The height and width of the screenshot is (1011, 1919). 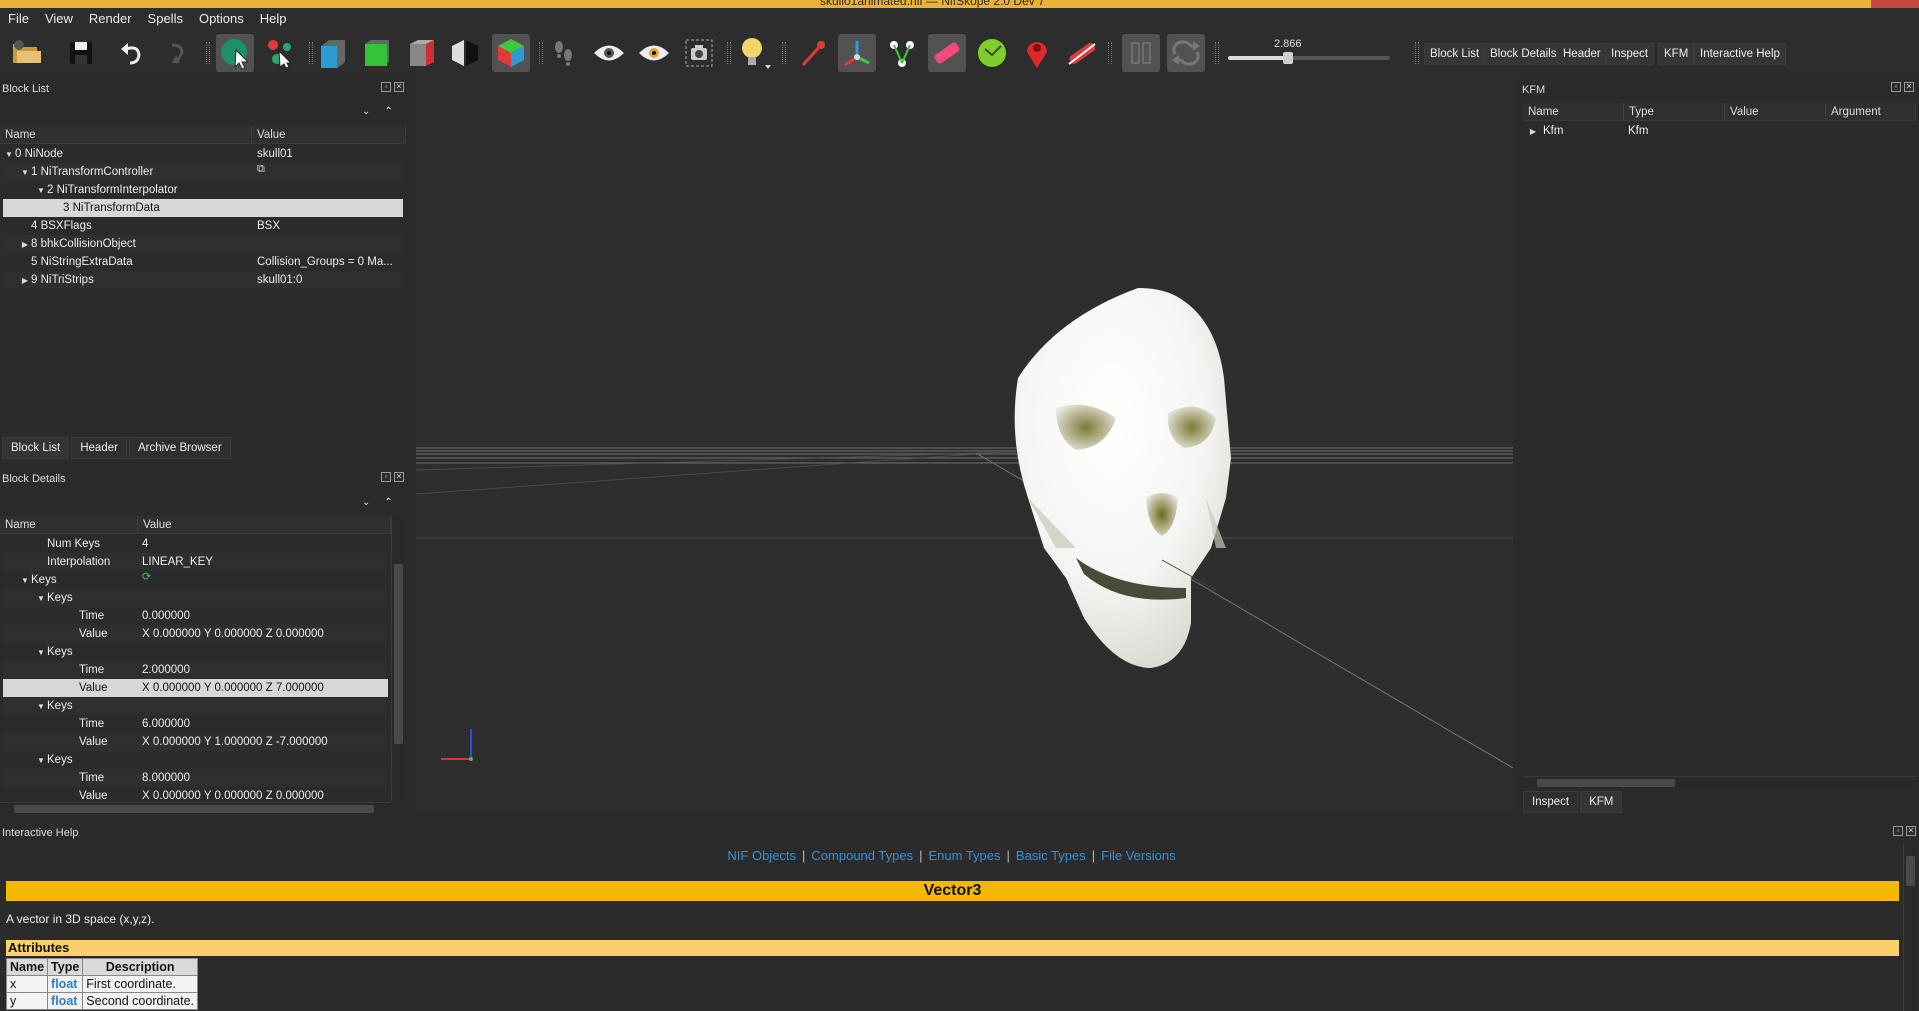 I want to click on walk-icon, so click(x=564, y=53).